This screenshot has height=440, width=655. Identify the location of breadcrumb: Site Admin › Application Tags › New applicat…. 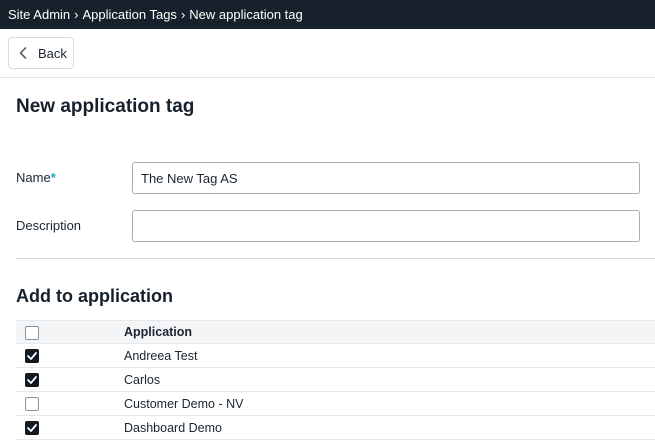
(327, 14).